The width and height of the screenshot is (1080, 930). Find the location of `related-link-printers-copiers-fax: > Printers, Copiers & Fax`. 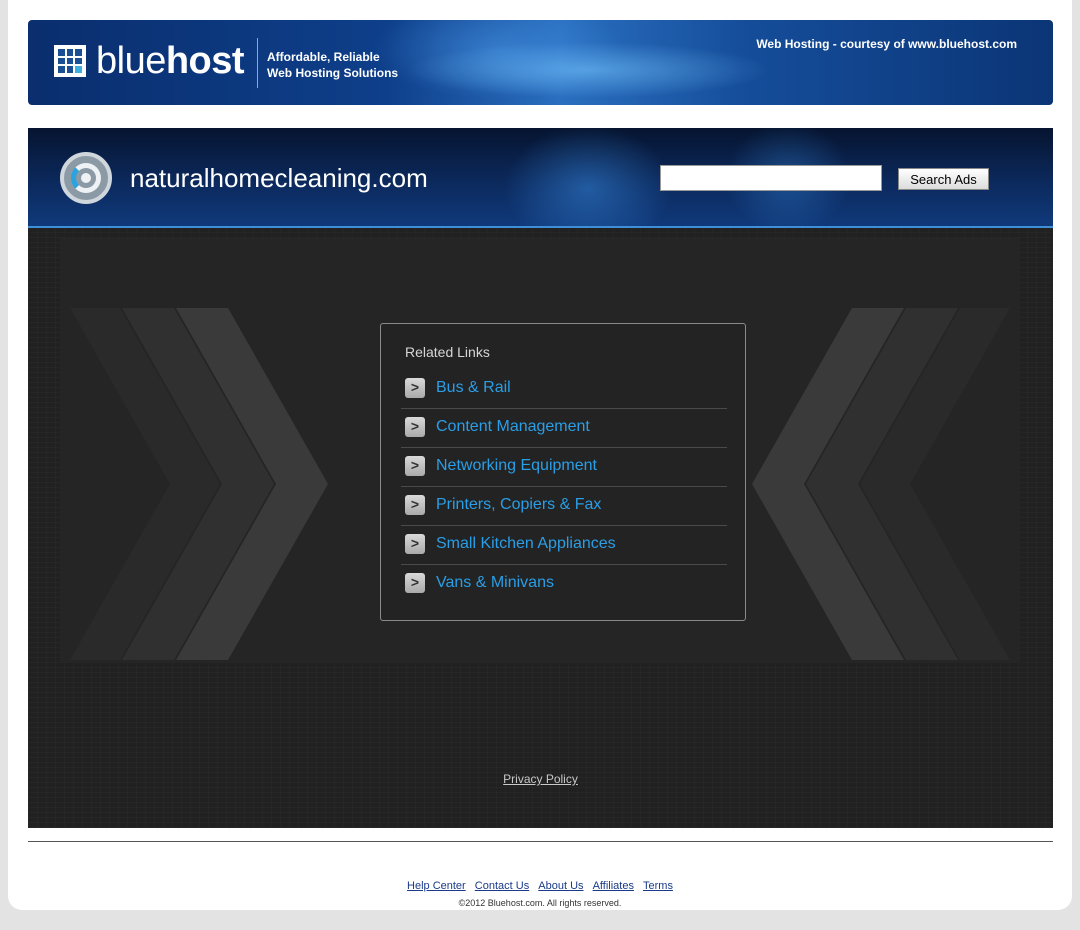

related-link-printers-copiers-fax: > Printers, Copiers & Fax is located at coordinates (564, 506).